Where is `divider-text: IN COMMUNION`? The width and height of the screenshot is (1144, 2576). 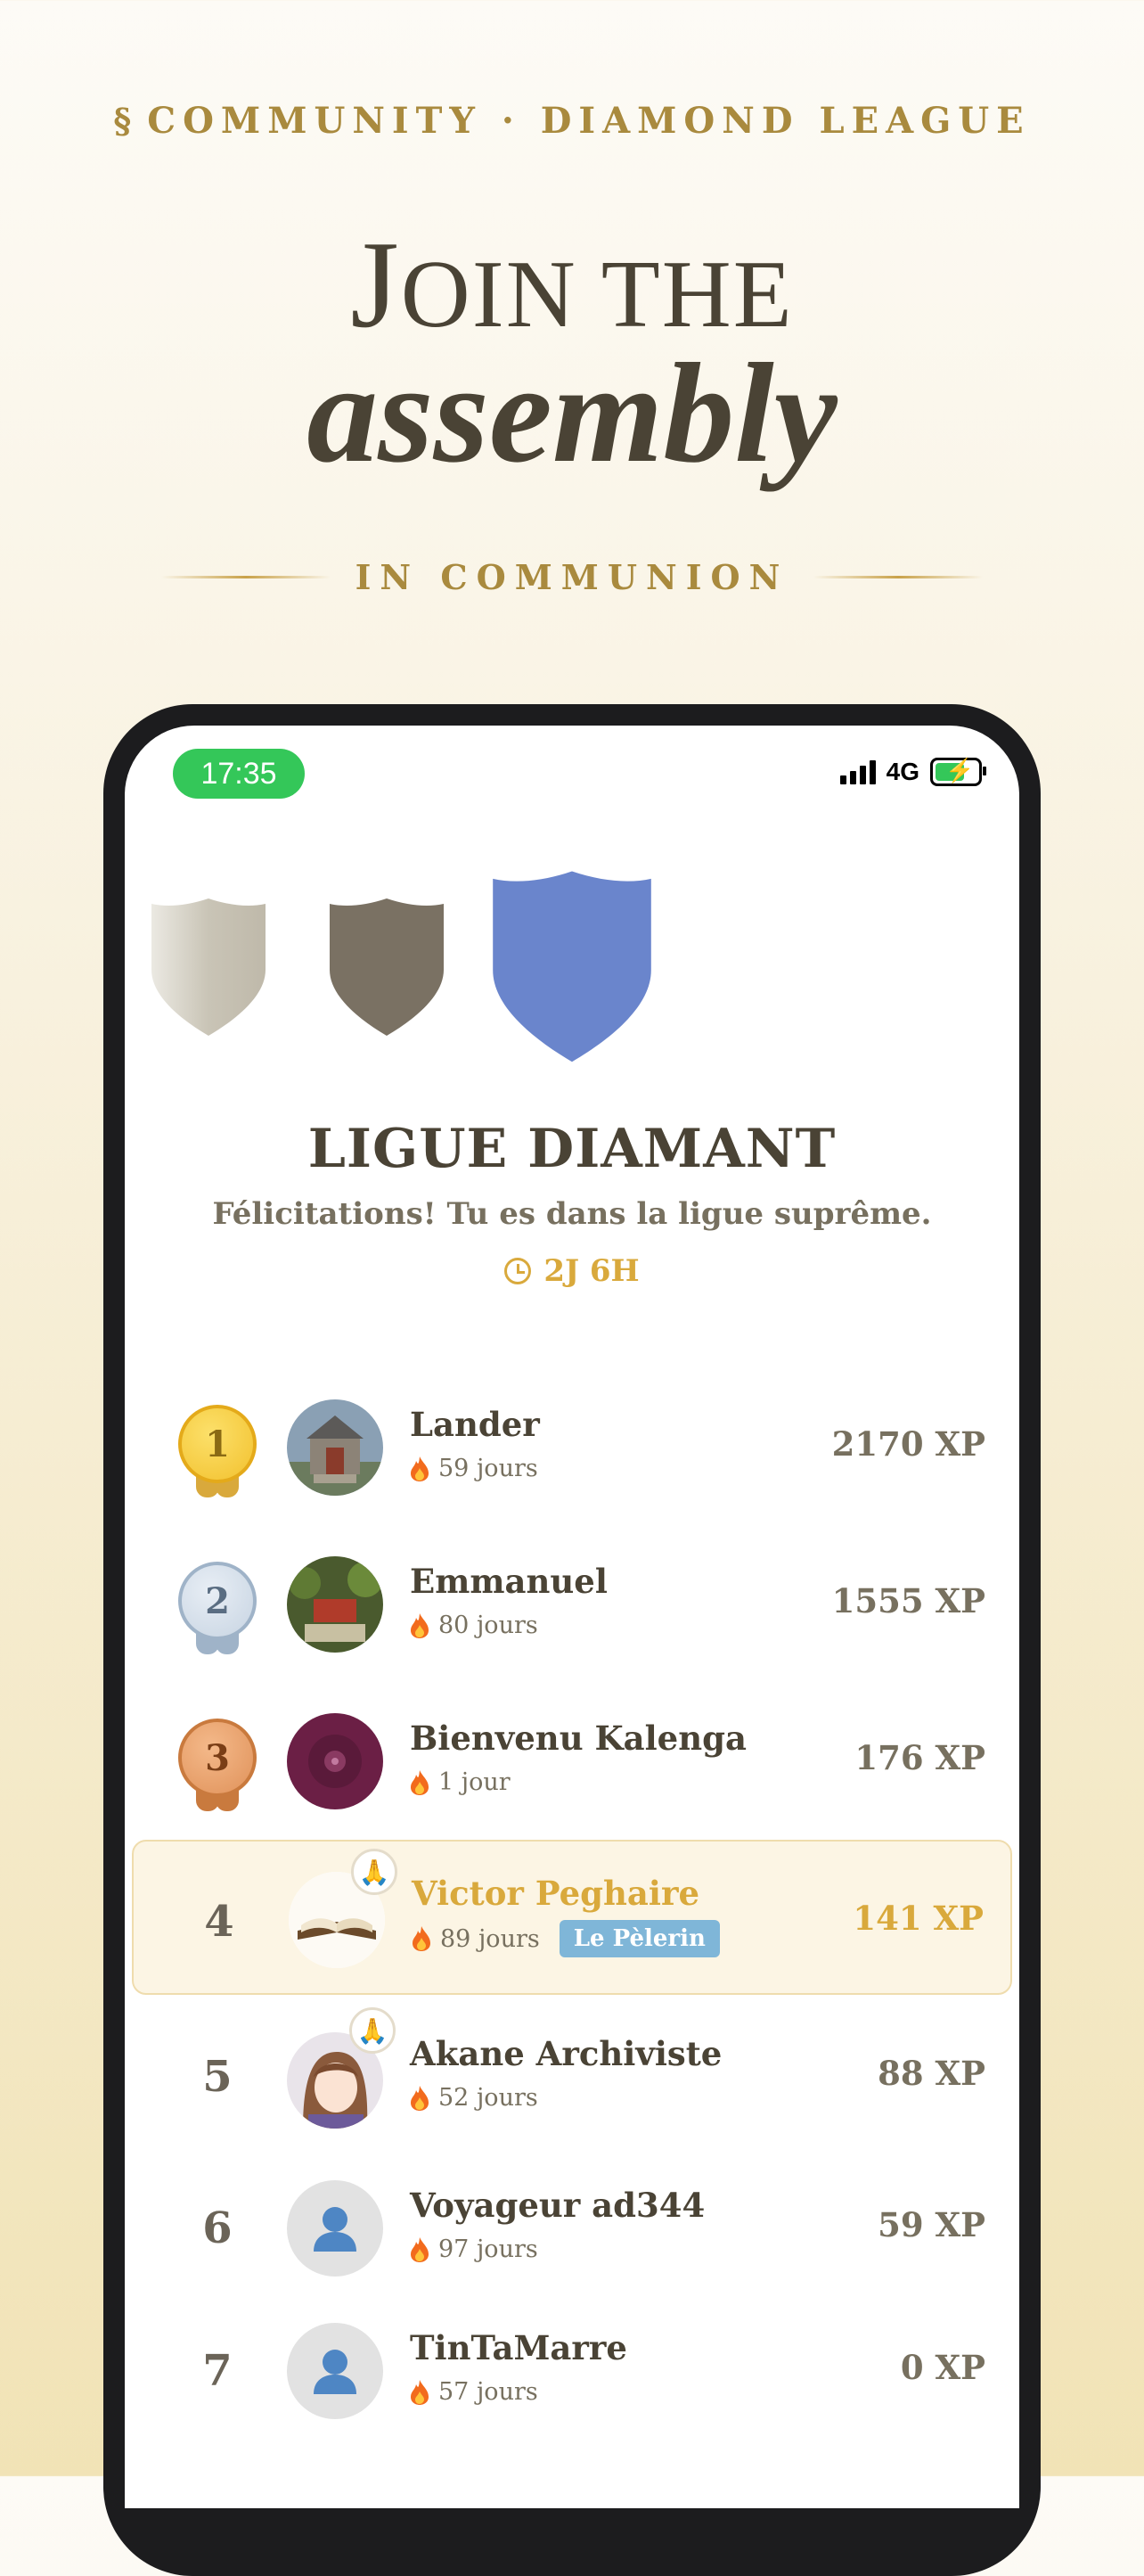 divider-text: IN COMMUNION is located at coordinates (572, 576).